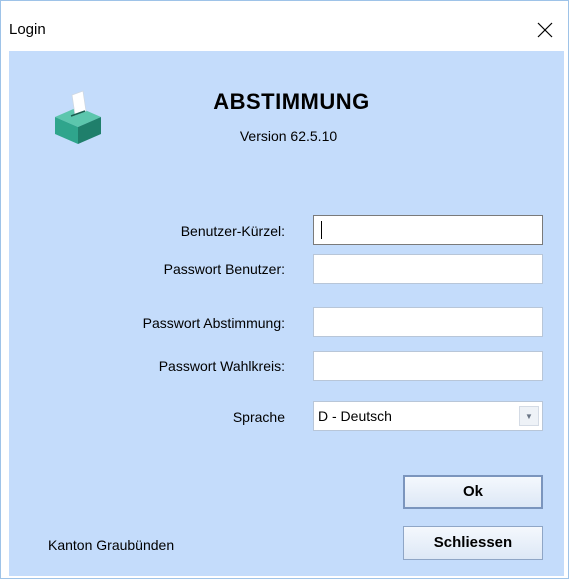  What do you see at coordinates (258, 417) in the screenshot?
I see `language-label: Sprache` at bounding box center [258, 417].